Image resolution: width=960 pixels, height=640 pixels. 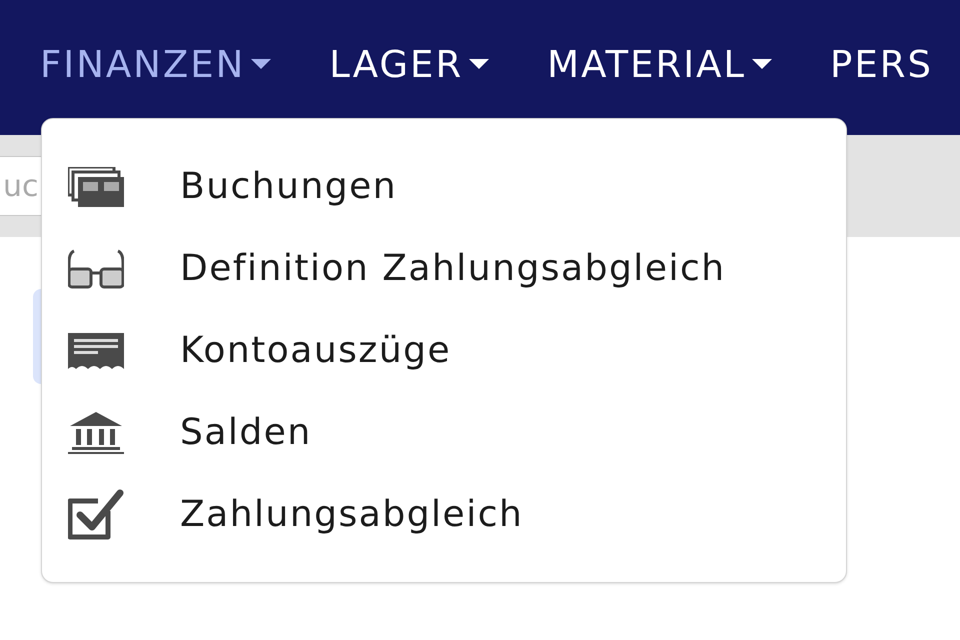 What do you see at coordinates (96, 433) in the screenshot?
I see `bank-icon` at bounding box center [96, 433].